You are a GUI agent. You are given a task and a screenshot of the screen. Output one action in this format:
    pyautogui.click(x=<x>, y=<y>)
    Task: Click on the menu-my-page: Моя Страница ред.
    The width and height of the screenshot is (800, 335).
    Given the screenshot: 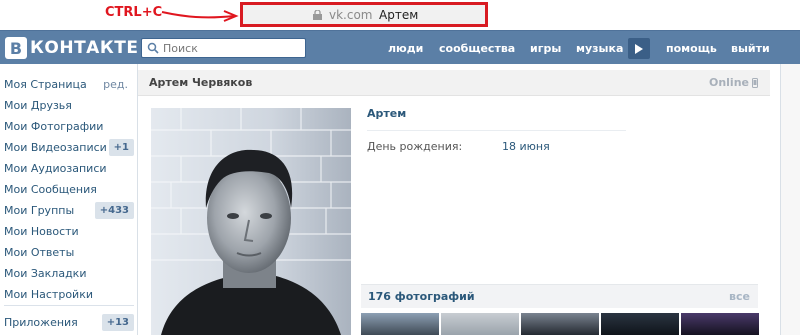 What is the action you would take?
    pyautogui.click(x=67, y=84)
    